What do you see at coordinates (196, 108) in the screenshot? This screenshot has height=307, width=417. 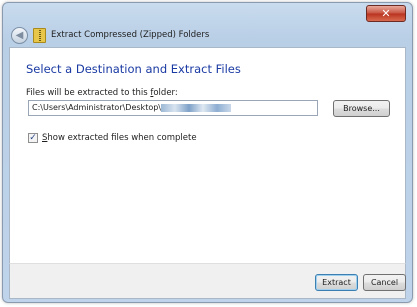 I see `redacted-filename` at bounding box center [196, 108].